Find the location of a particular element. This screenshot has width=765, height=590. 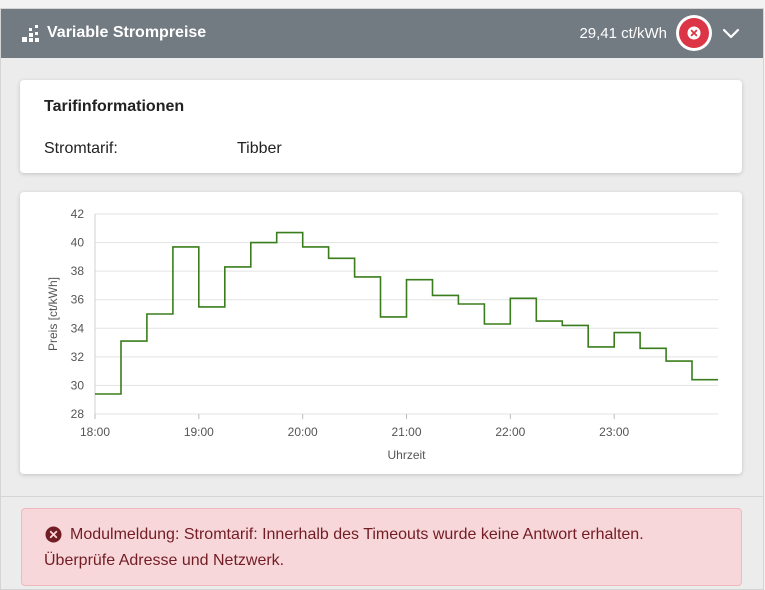

status-button is located at coordinates (694, 33).